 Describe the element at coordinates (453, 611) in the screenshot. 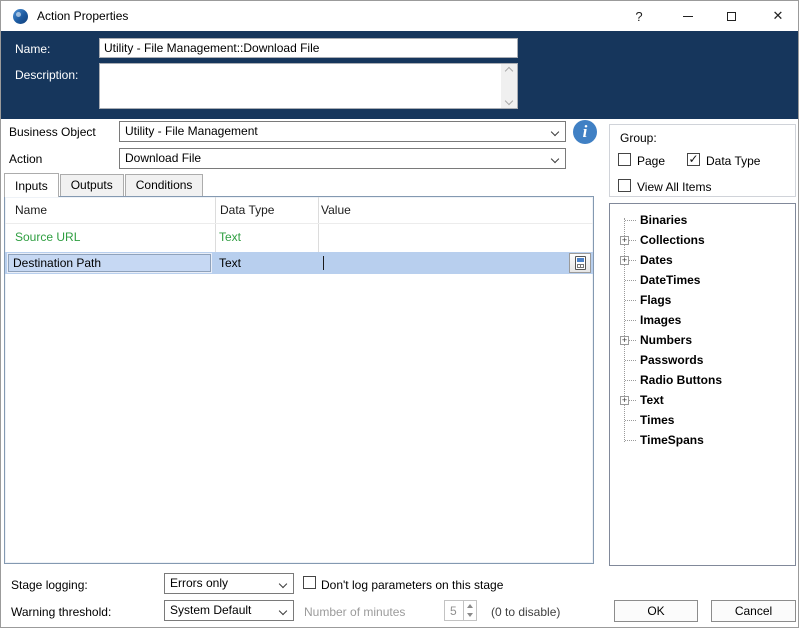

I see `minutes-value: 5` at that location.